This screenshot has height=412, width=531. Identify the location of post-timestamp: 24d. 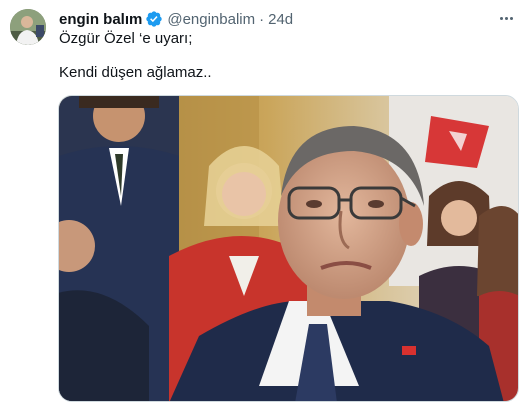
(280, 19).